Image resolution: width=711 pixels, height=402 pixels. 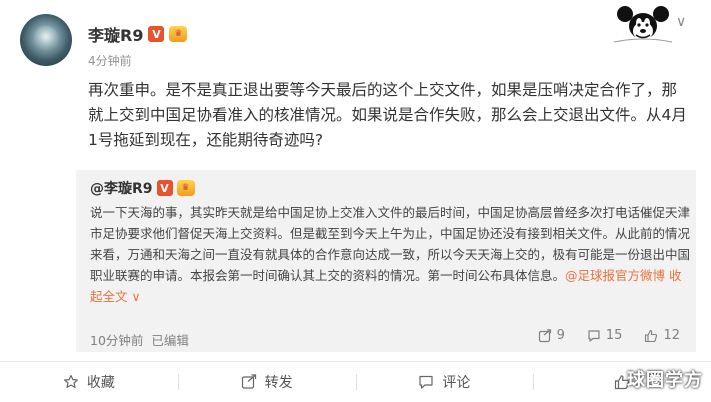 I want to click on avatar, so click(x=46, y=40).